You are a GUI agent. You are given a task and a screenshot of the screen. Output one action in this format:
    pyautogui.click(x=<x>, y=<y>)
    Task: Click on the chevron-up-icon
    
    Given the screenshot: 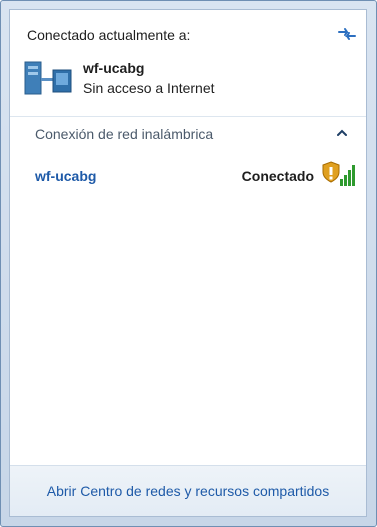 What is the action you would take?
    pyautogui.click(x=342, y=132)
    